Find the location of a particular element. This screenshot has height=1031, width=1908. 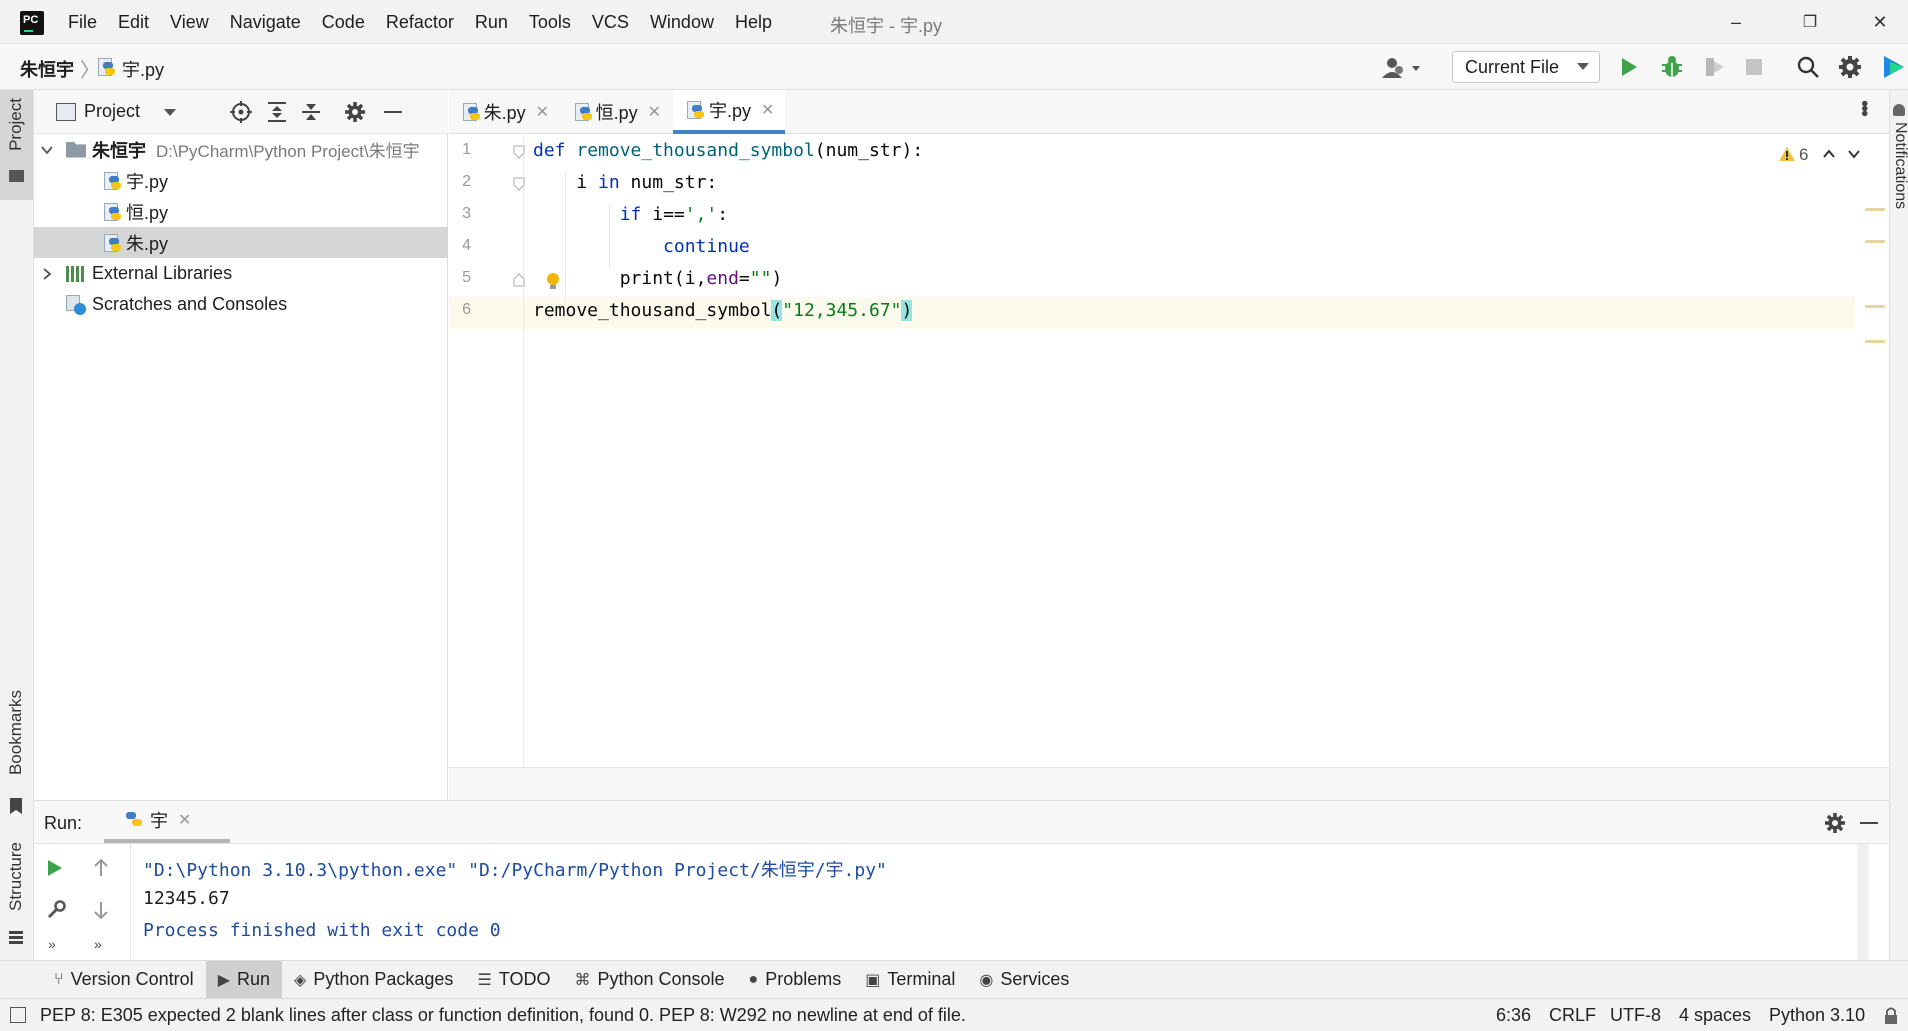

project-tool-tab: Project is located at coordinates (16, 145).